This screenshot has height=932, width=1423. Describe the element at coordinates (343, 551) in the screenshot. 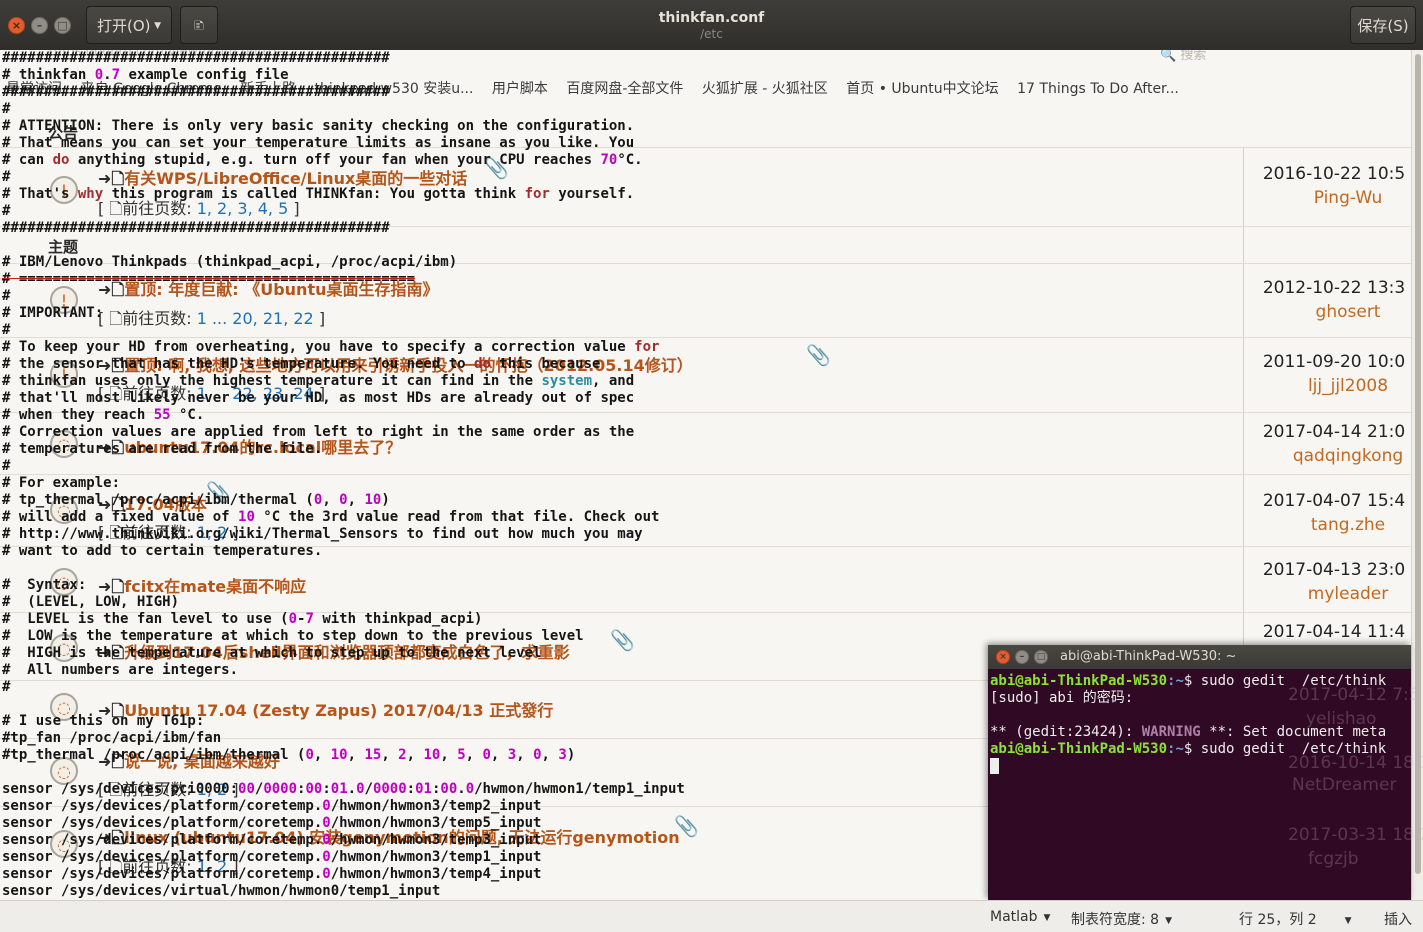

I see `code-line: # want to add to certain temperatures.` at that location.